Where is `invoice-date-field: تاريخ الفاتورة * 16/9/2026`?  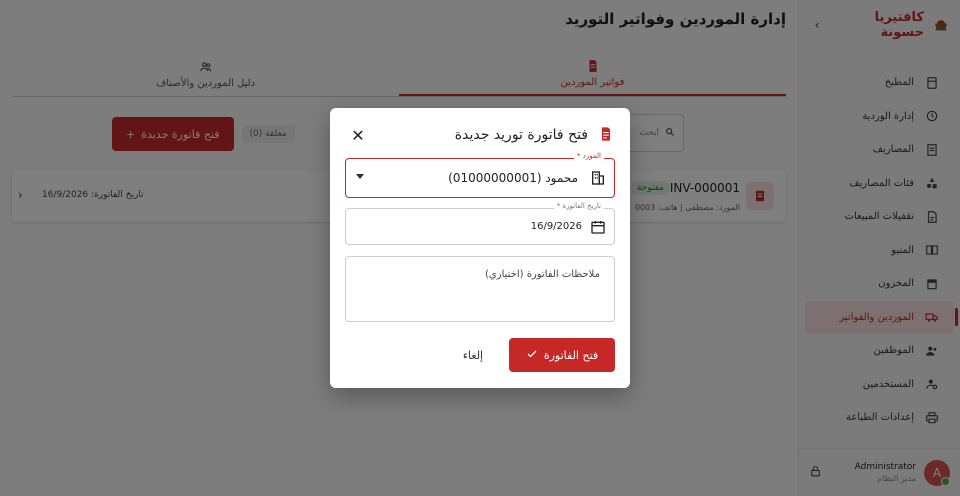
invoice-date-field: تاريخ الفاتورة * 16/9/2026 is located at coordinates (480, 223).